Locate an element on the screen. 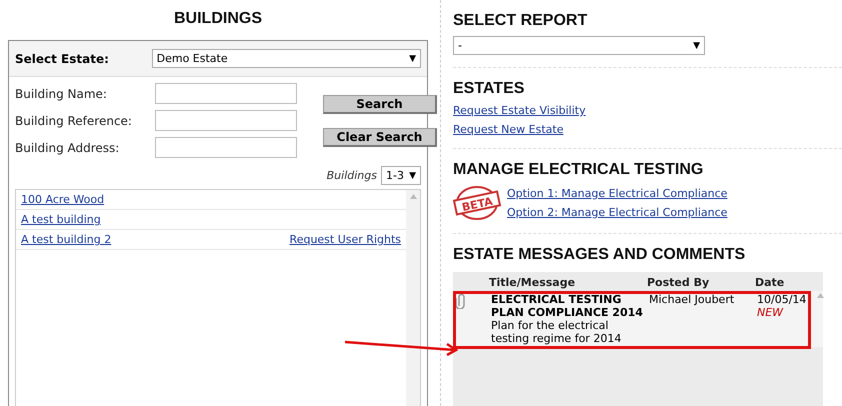  poster-name: Michael Joubert is located at coordinates (692, 299).